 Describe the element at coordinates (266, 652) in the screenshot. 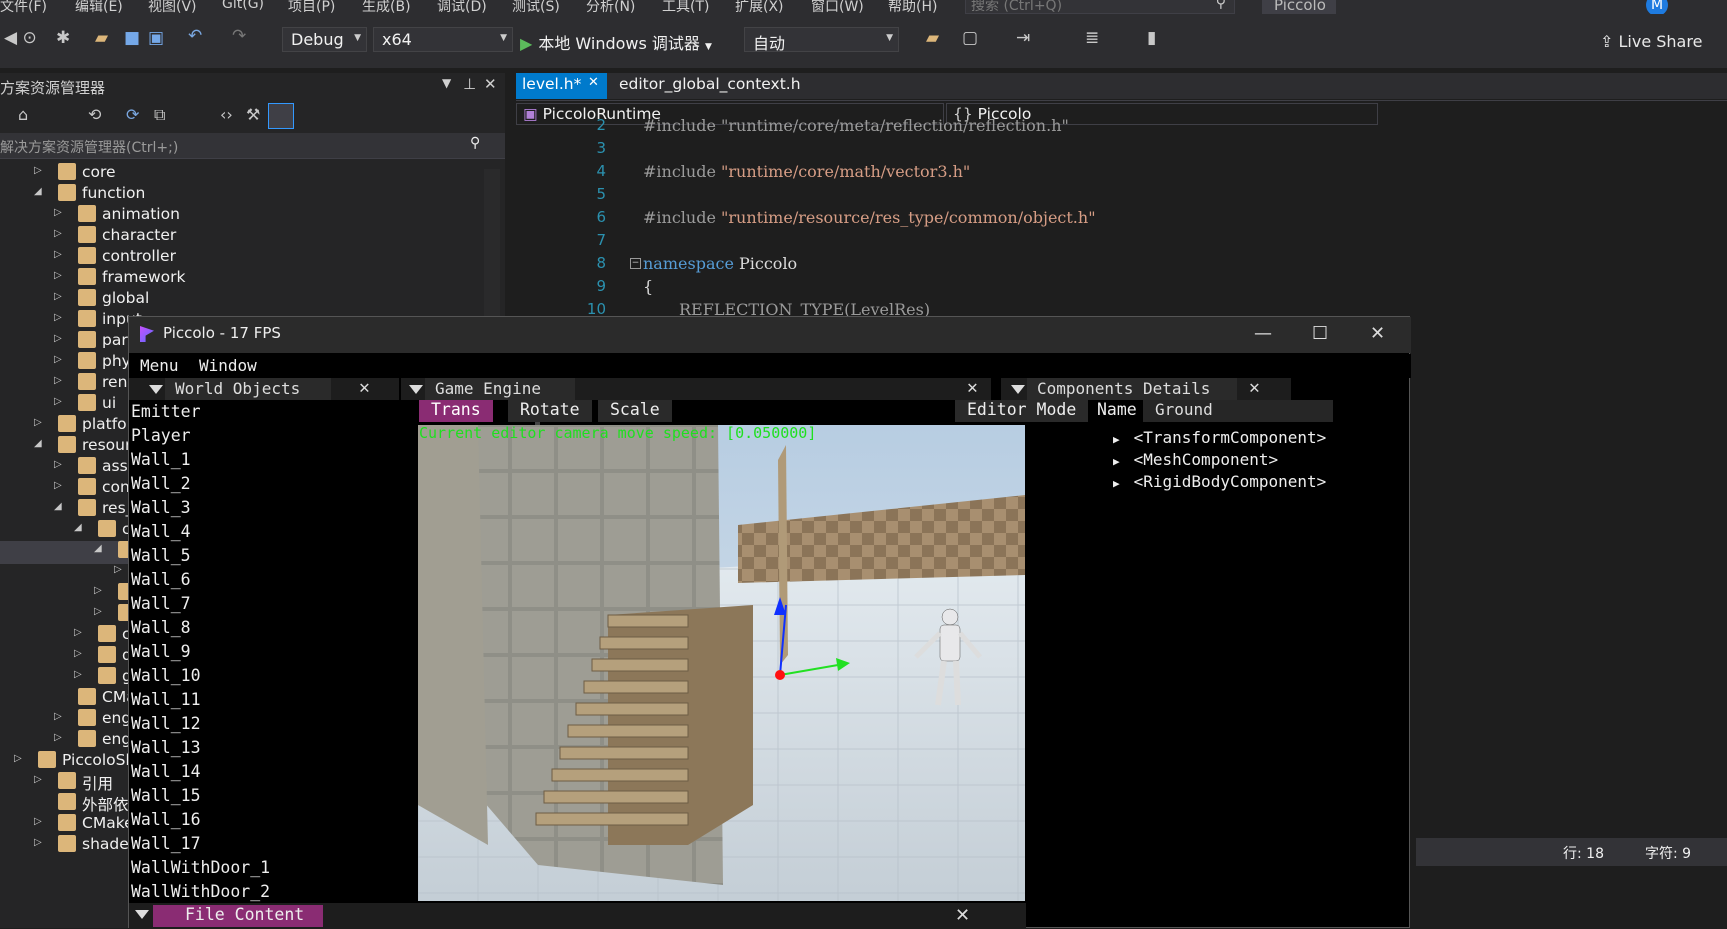

I see `world-object-item: Wall_9` at that location.